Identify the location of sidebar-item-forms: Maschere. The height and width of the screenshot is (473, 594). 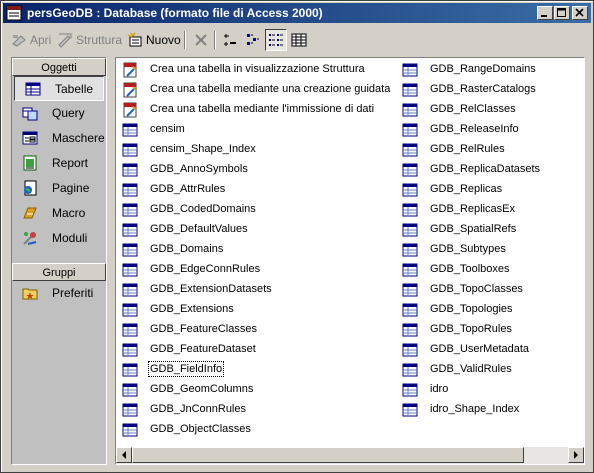
(59, 138).